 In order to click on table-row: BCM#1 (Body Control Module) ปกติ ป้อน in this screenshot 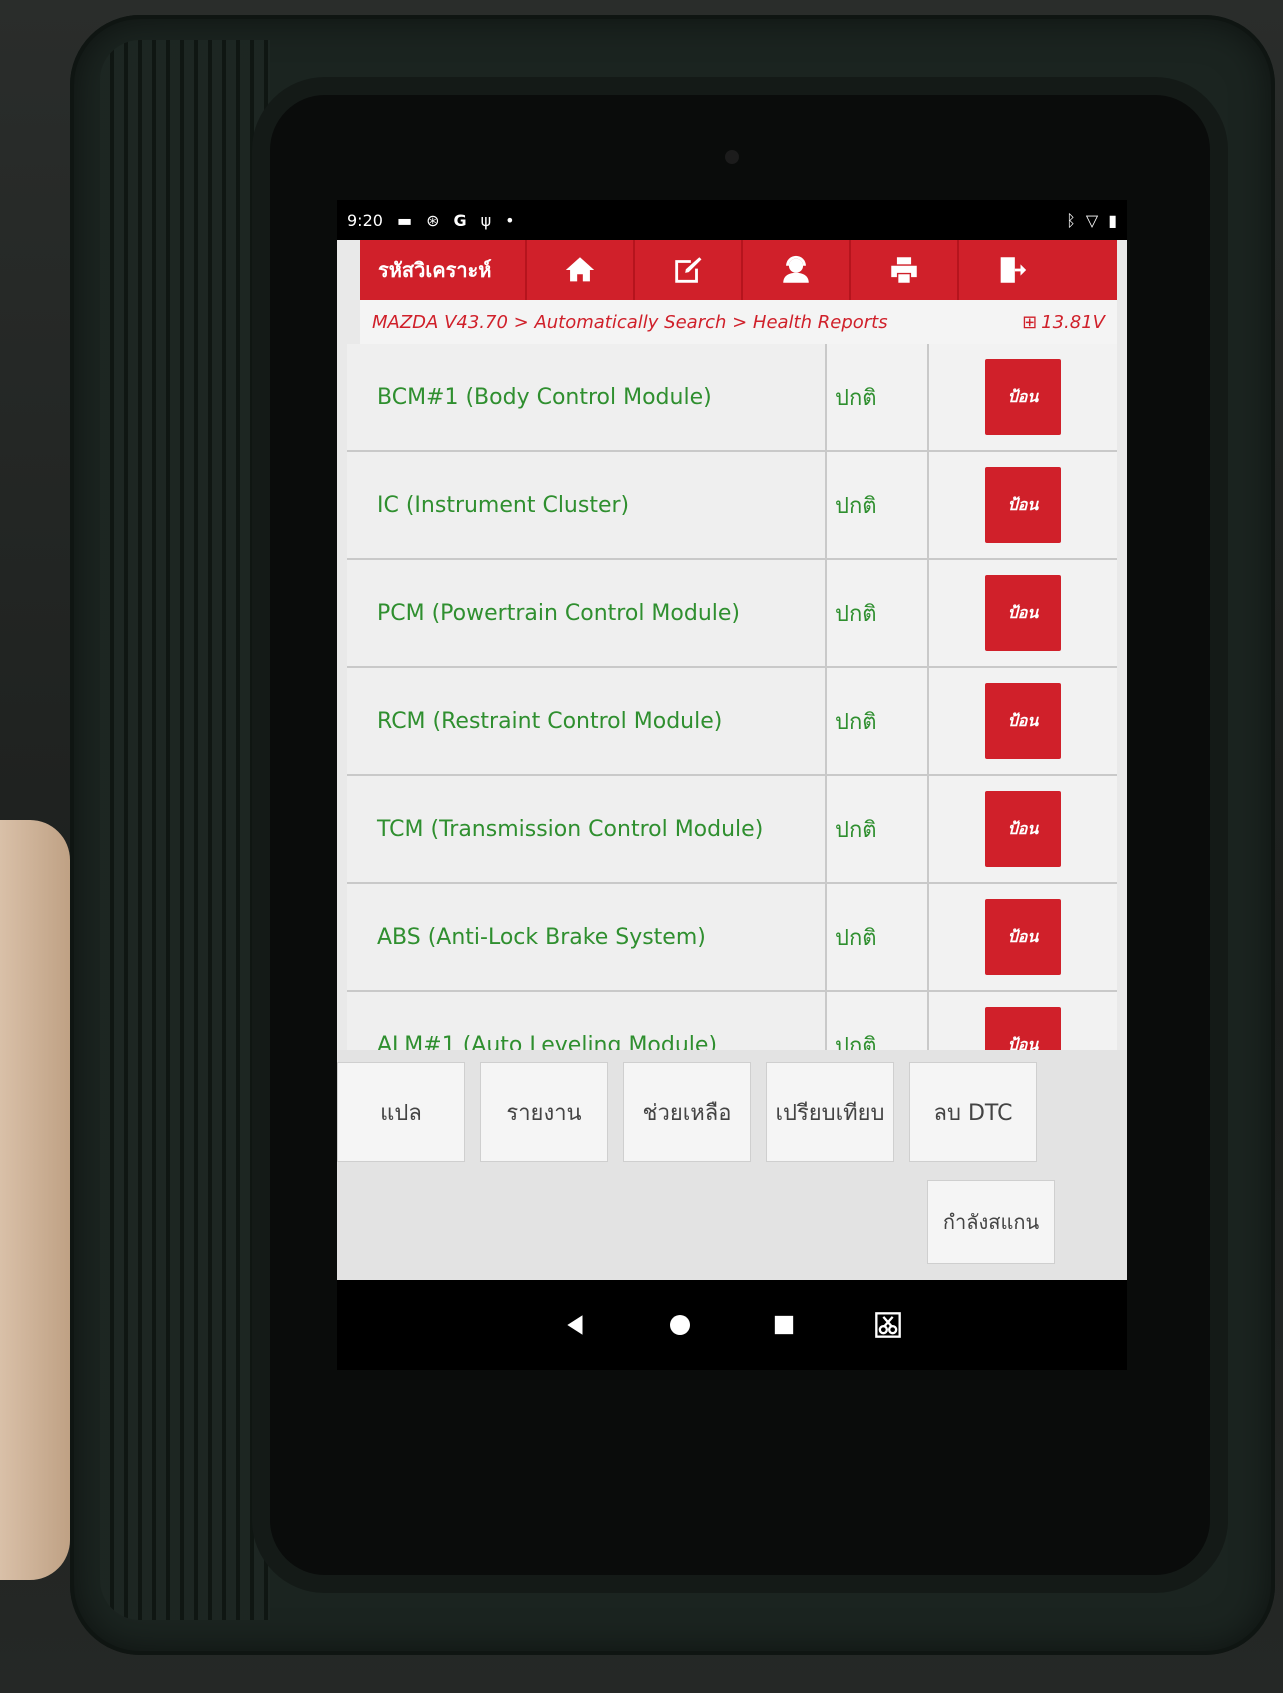, I will do `click(732, 398)`.